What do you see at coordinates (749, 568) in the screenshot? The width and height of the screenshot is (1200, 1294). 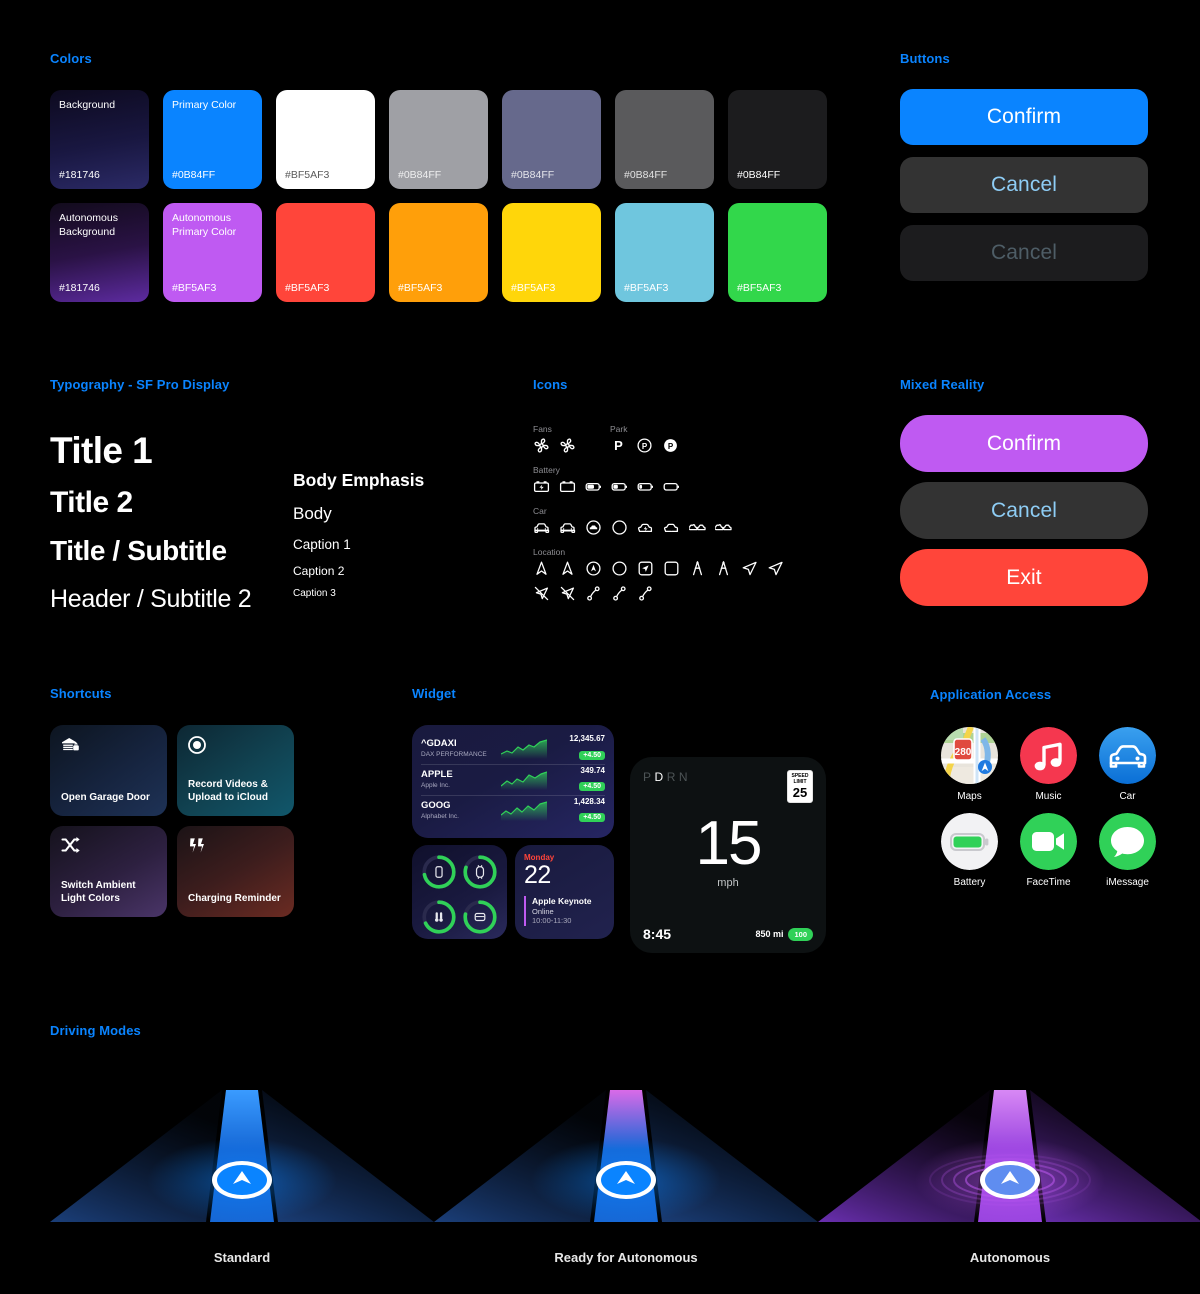 I see `location-arrow-icon` at bounding box center [749, 568].